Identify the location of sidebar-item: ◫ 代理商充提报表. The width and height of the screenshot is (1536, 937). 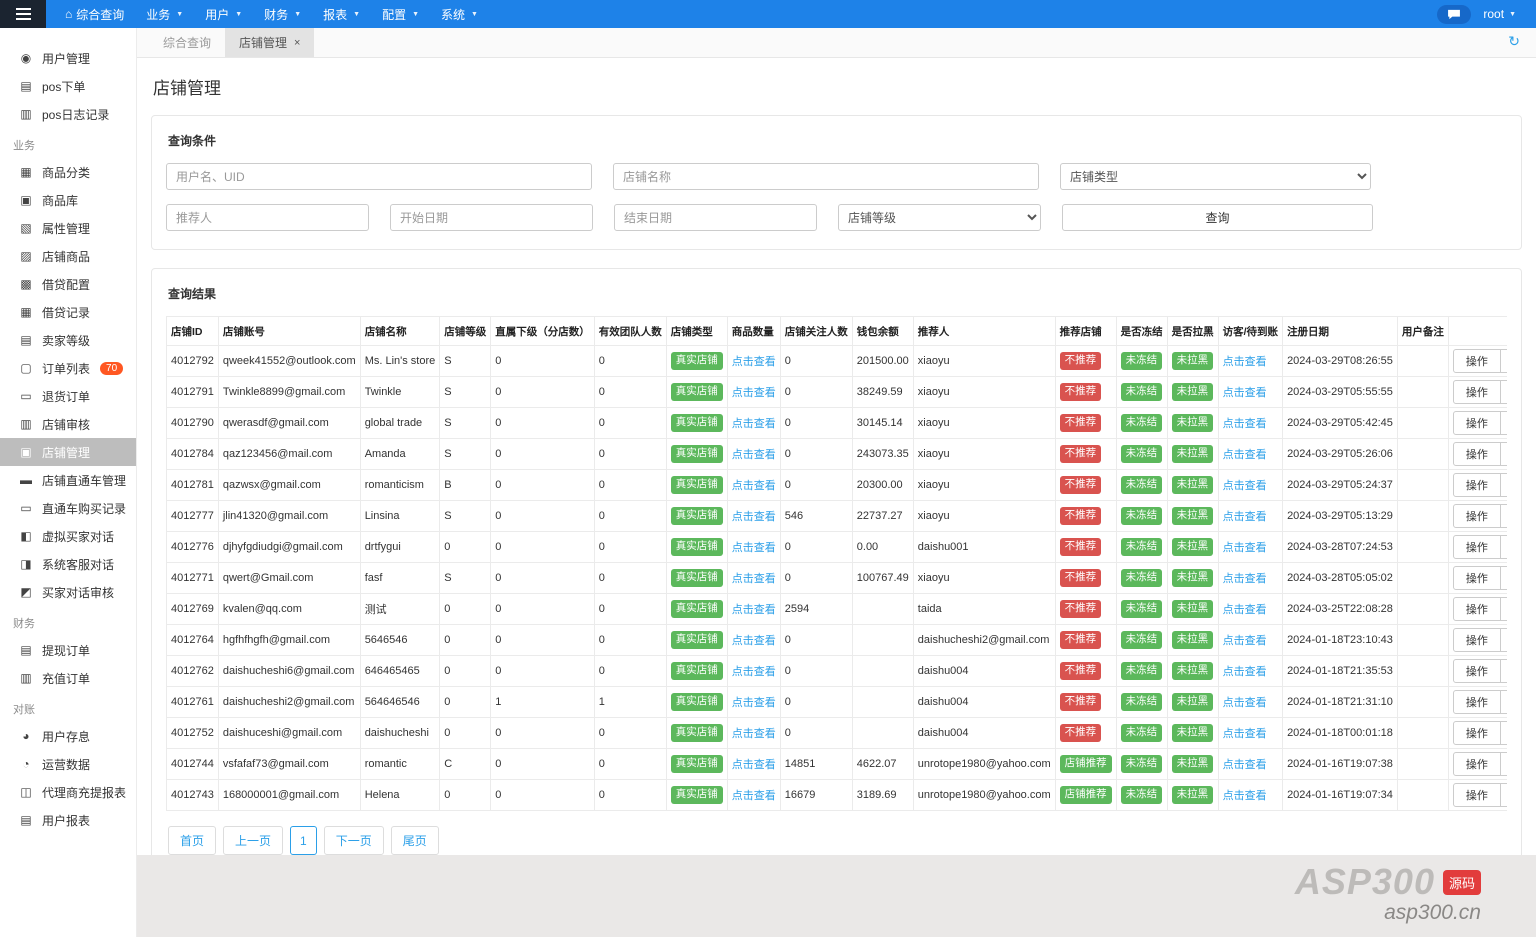
(68, 792).